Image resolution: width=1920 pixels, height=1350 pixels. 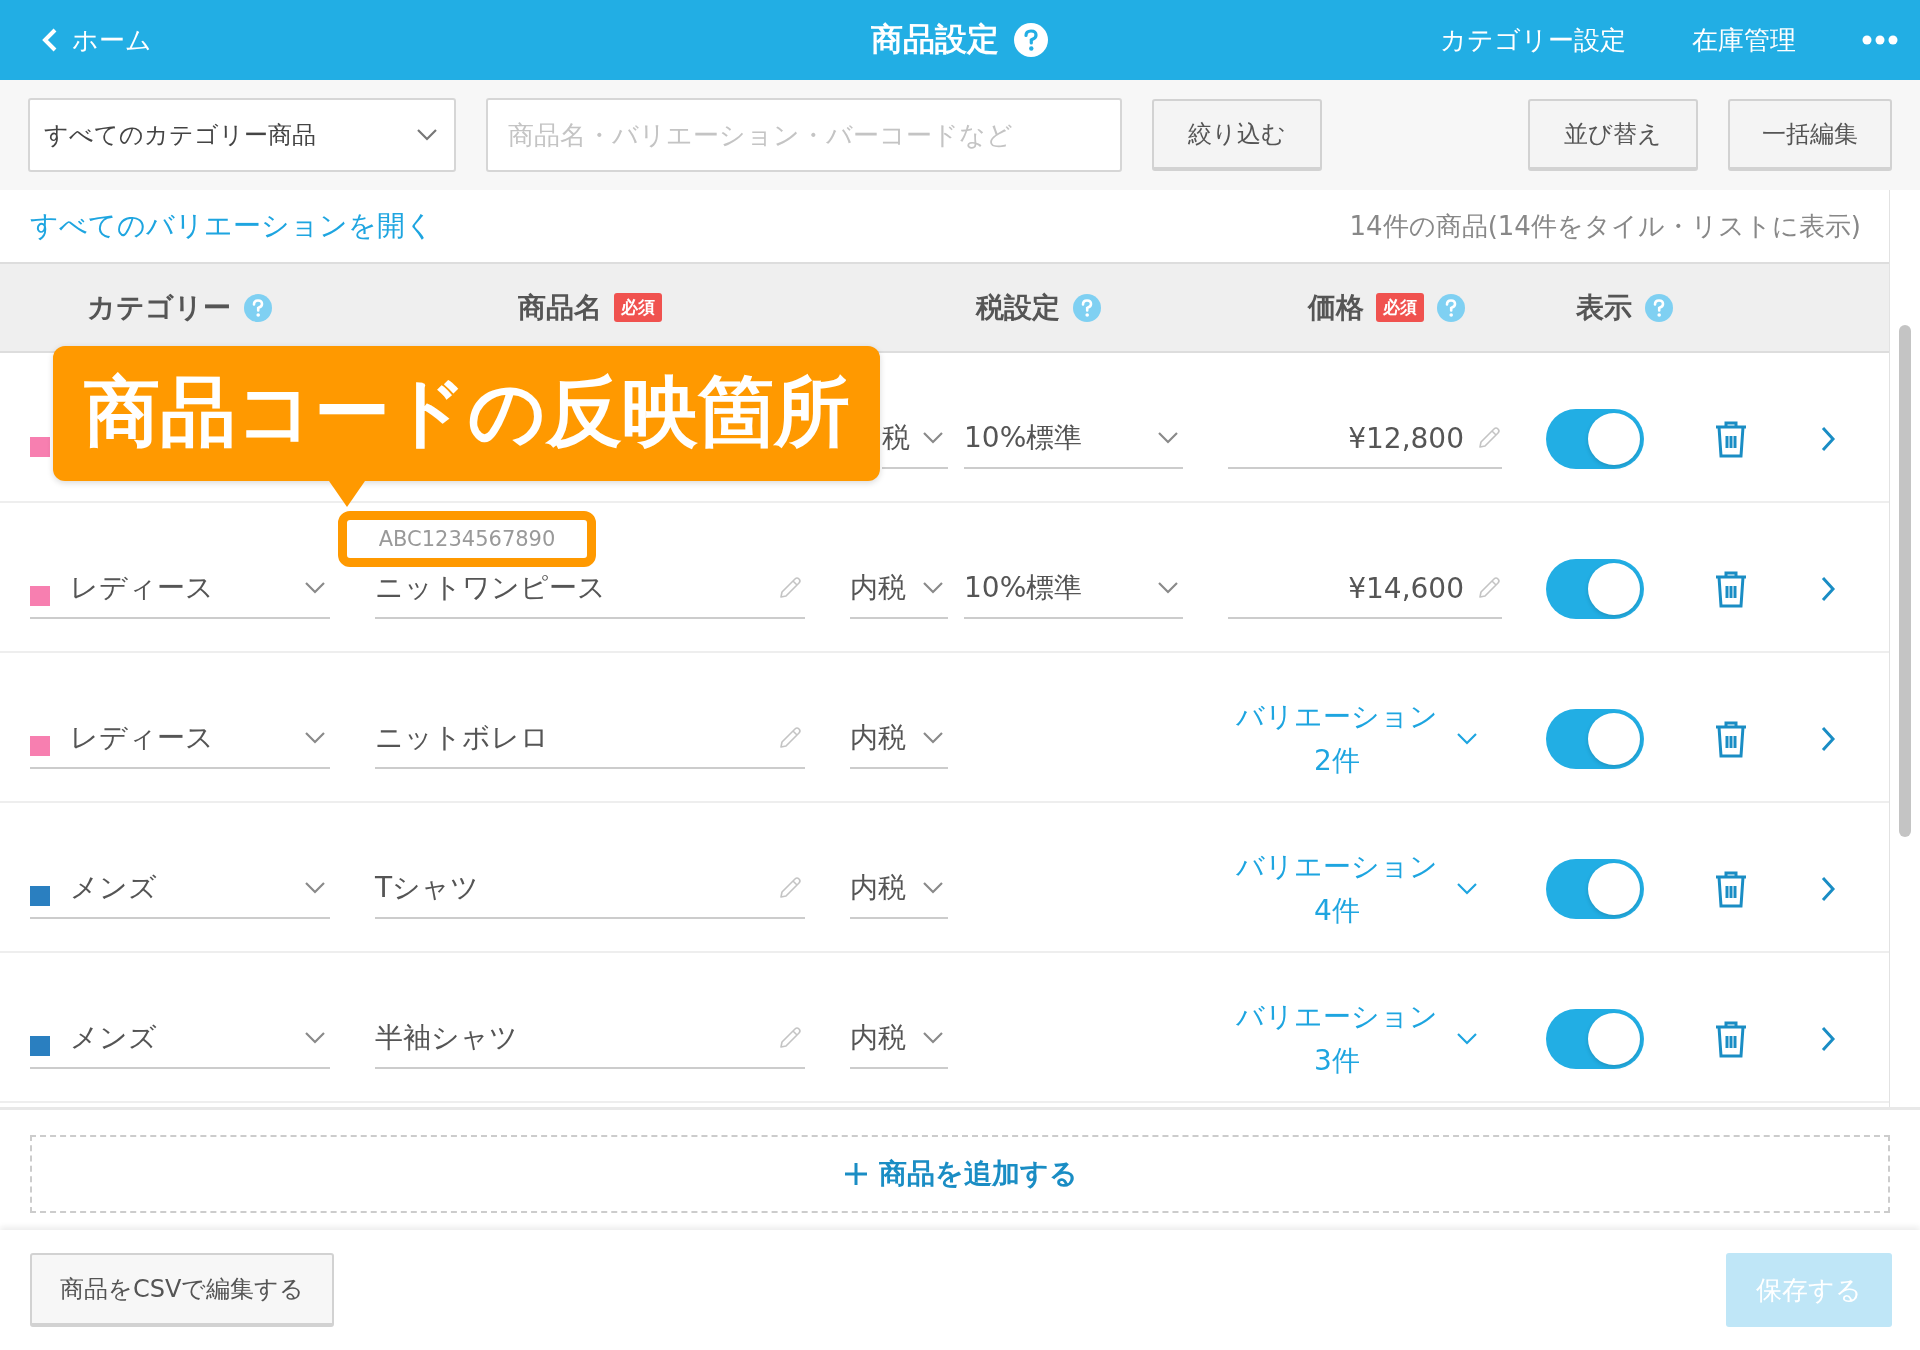 What do you see at coordinates (590, 1039) in the screenshot?
I see `product-name-field: 半袖シャツ` at bounding box center [590, 1039].